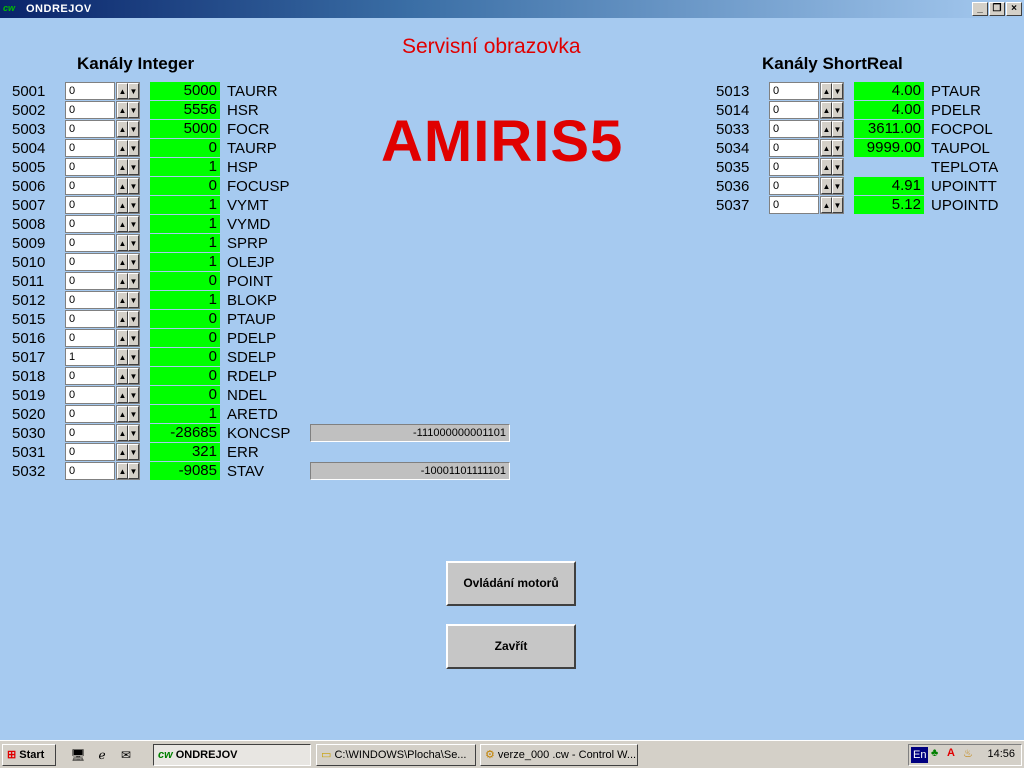 The image size is (1024, 768). Describe the element at coordinates (920, 755) in the screenshot. I see `language-indicator: En` at that location.